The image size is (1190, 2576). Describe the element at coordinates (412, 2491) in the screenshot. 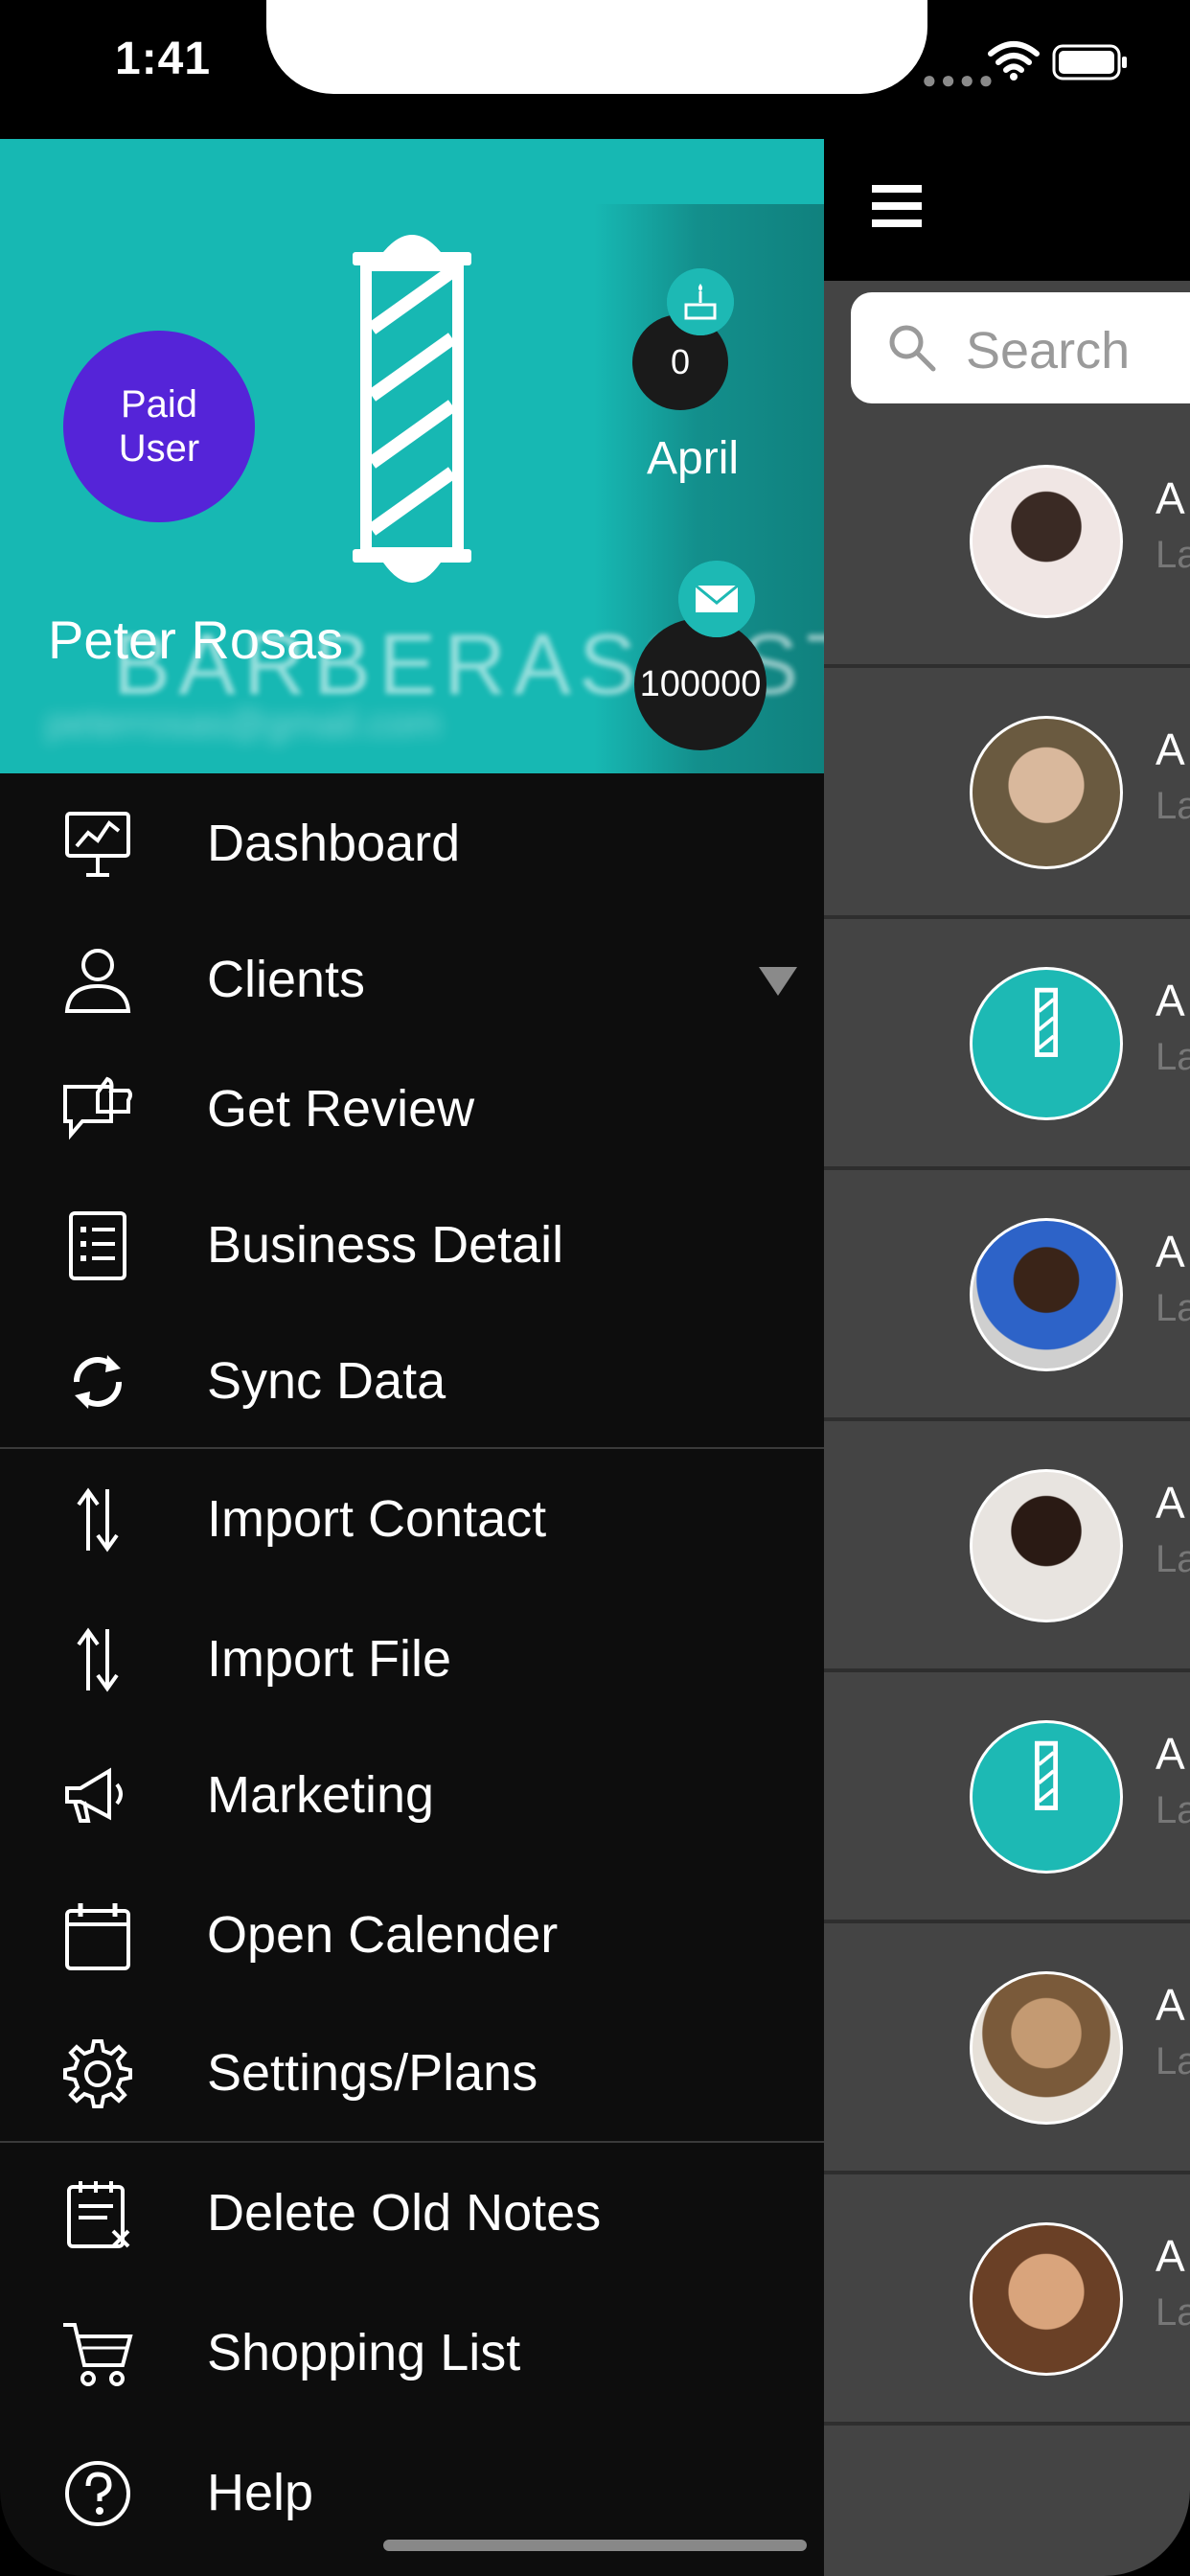

I see `menu-item-help: Help` at that location.